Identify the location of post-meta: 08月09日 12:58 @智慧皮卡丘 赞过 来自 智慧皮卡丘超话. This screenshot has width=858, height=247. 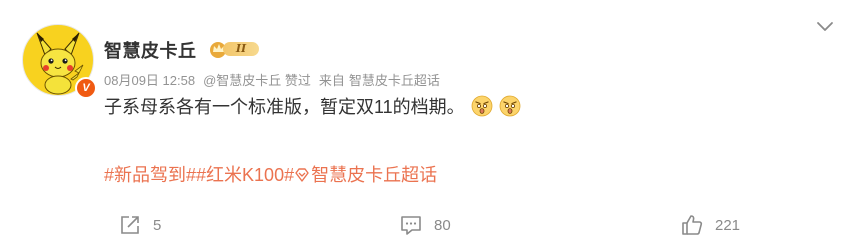
(276, 79).